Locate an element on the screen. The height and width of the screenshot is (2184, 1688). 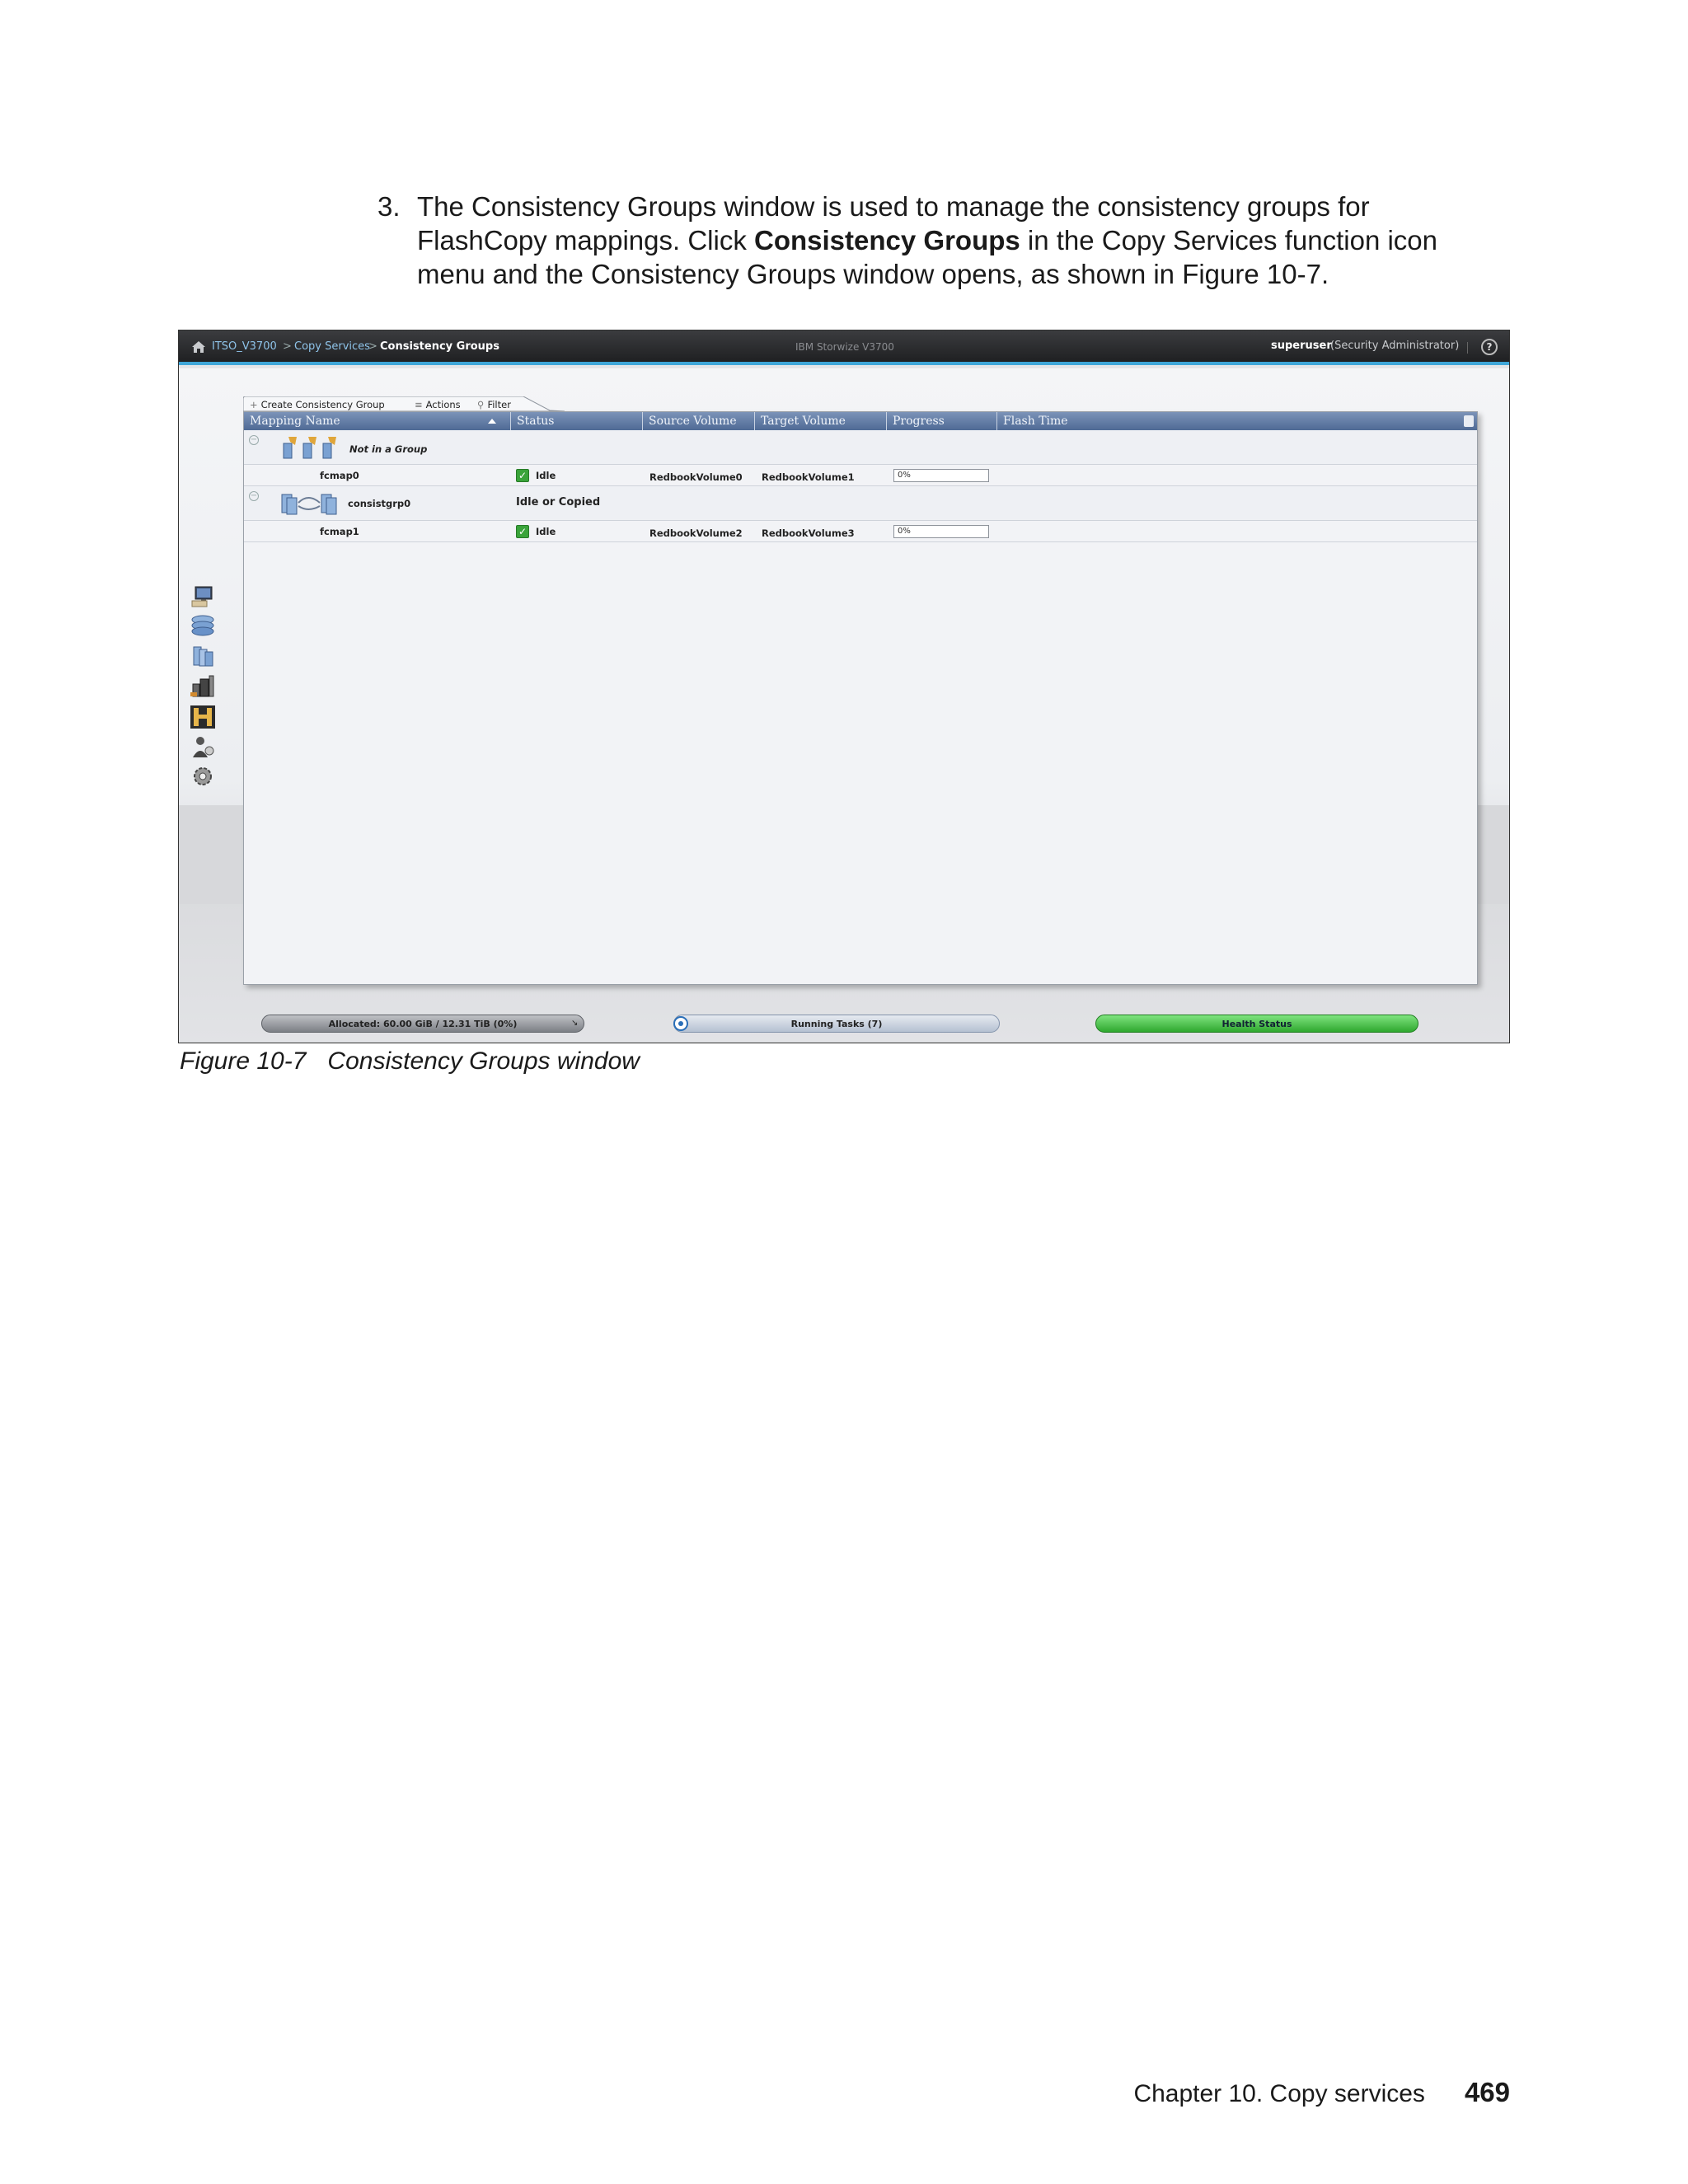
group-status: Idle or Copied is located at coordinates (558, 502).